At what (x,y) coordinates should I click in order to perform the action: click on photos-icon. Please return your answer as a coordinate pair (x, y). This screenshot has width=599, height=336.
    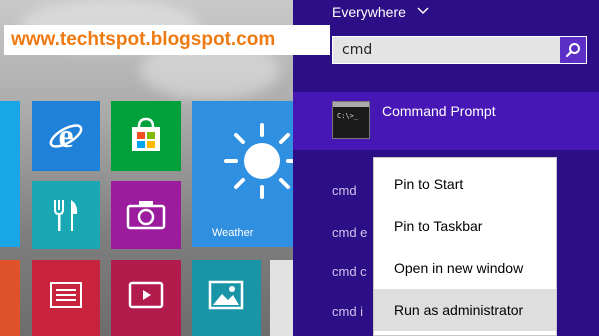
    Looking at the image, I should click on (226, 295).